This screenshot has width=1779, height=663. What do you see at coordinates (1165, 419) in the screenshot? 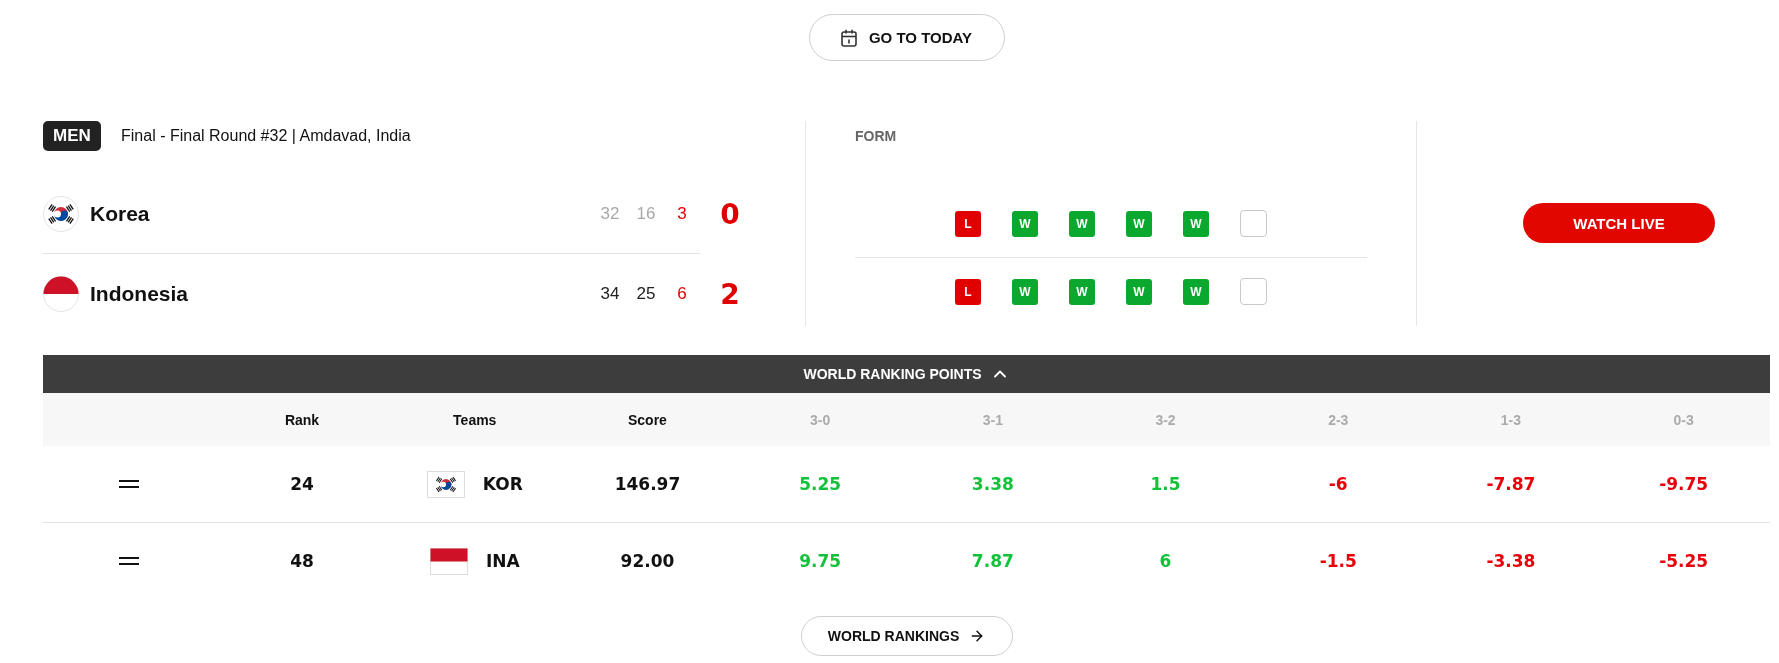
I see `column-header: 3-2` at bounding box center [1165, 419].